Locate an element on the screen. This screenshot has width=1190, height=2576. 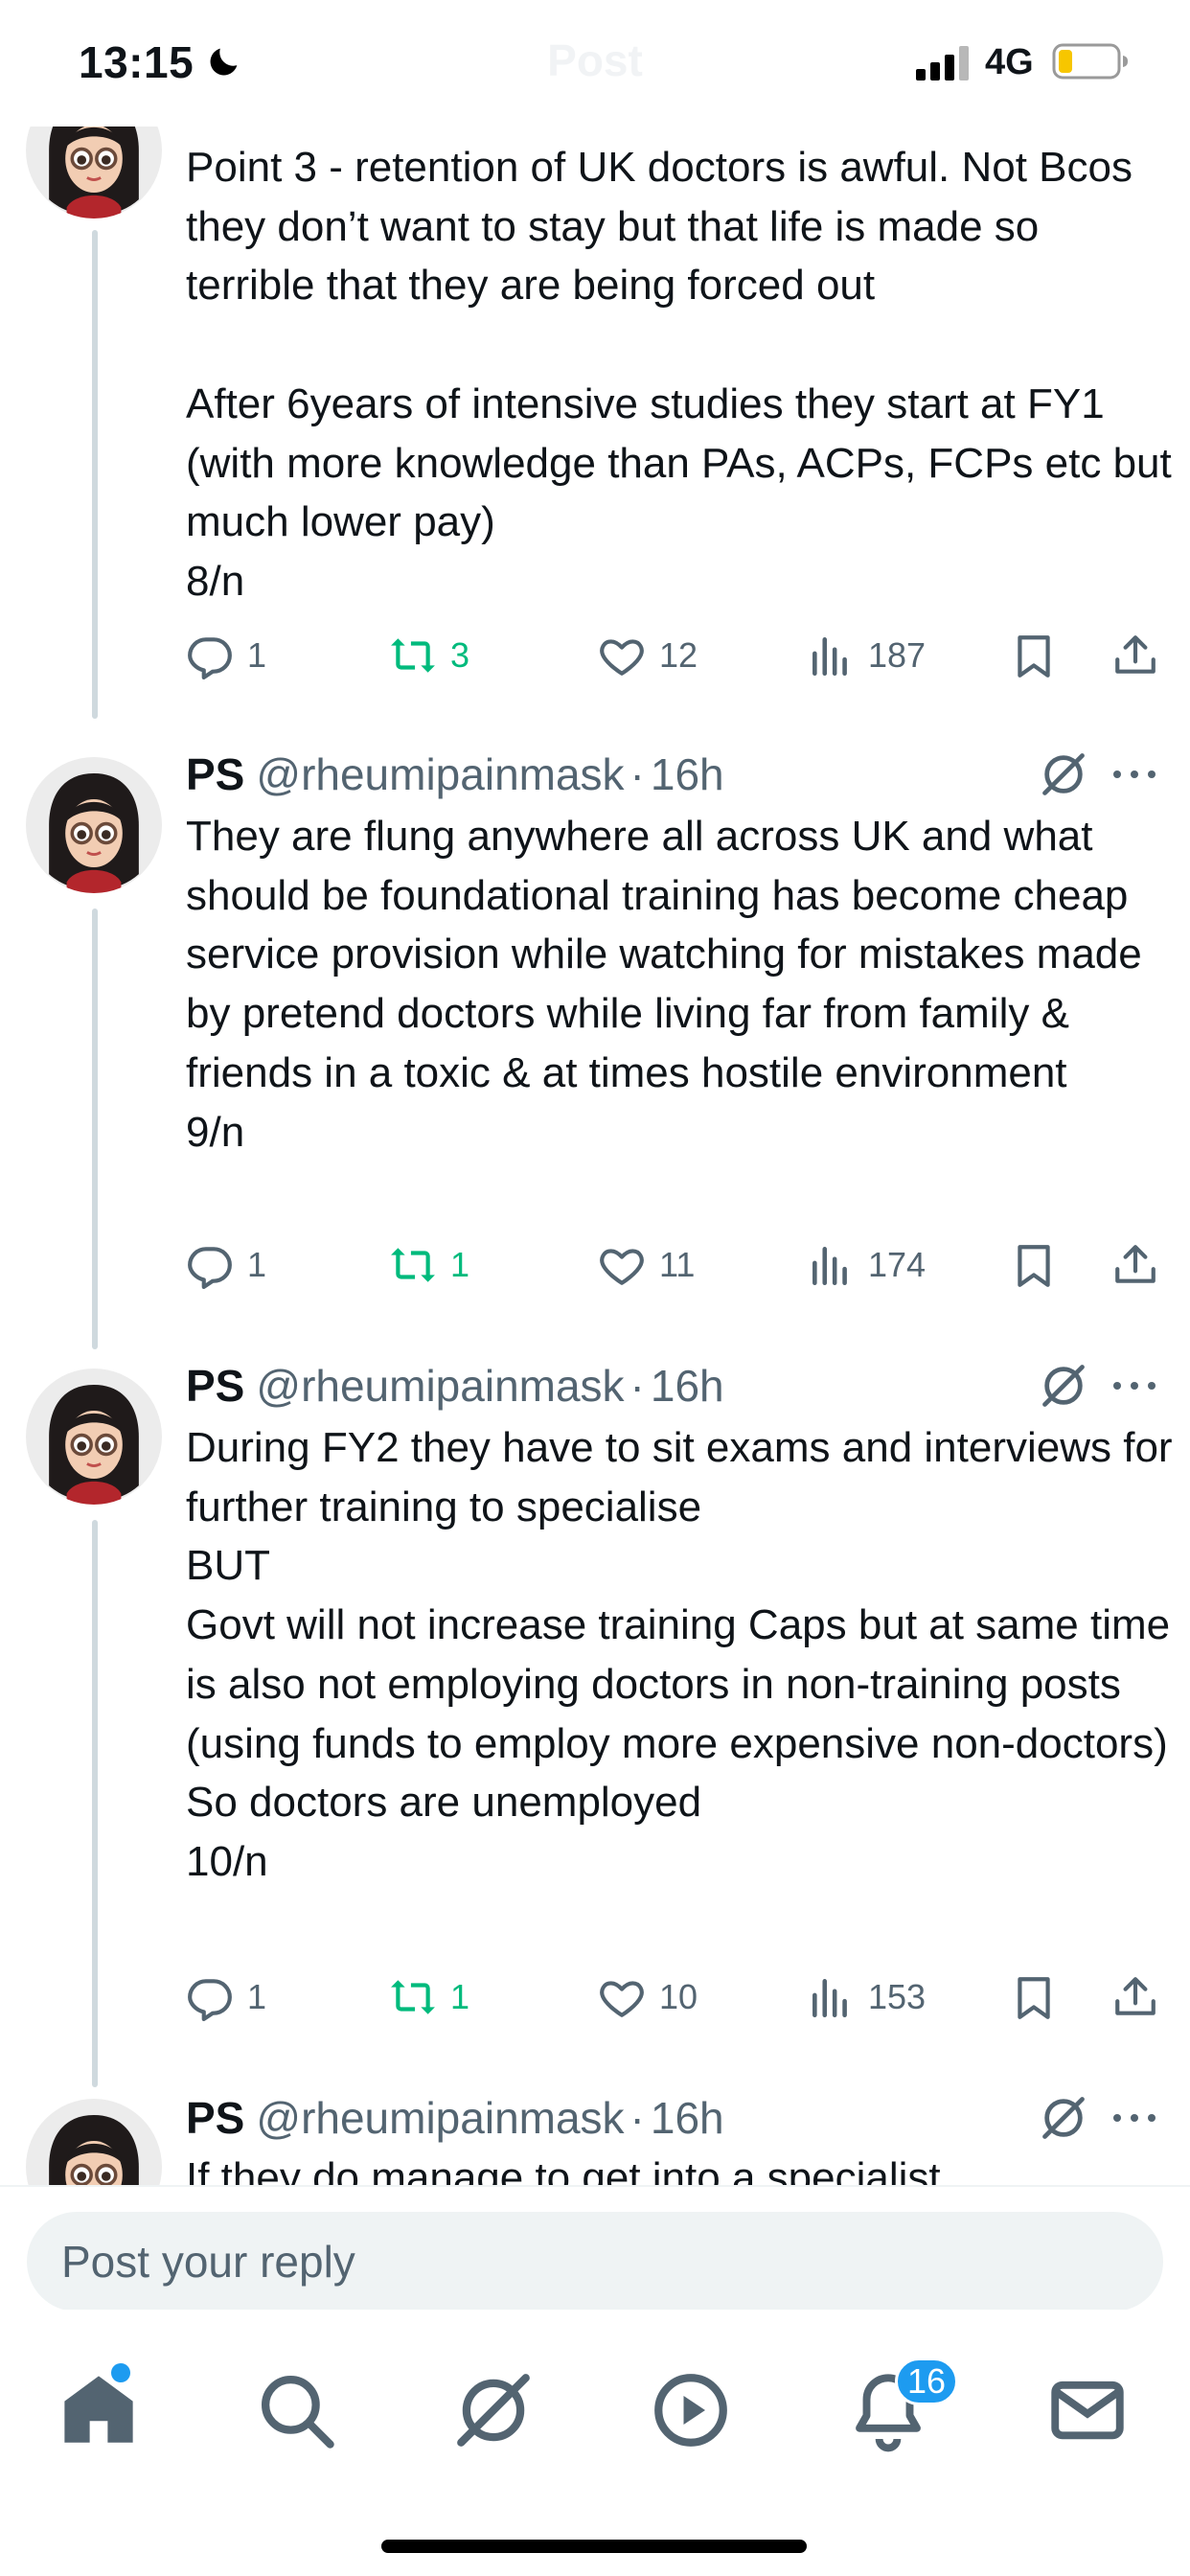
nav-video is located at coordinates (691, 2410).